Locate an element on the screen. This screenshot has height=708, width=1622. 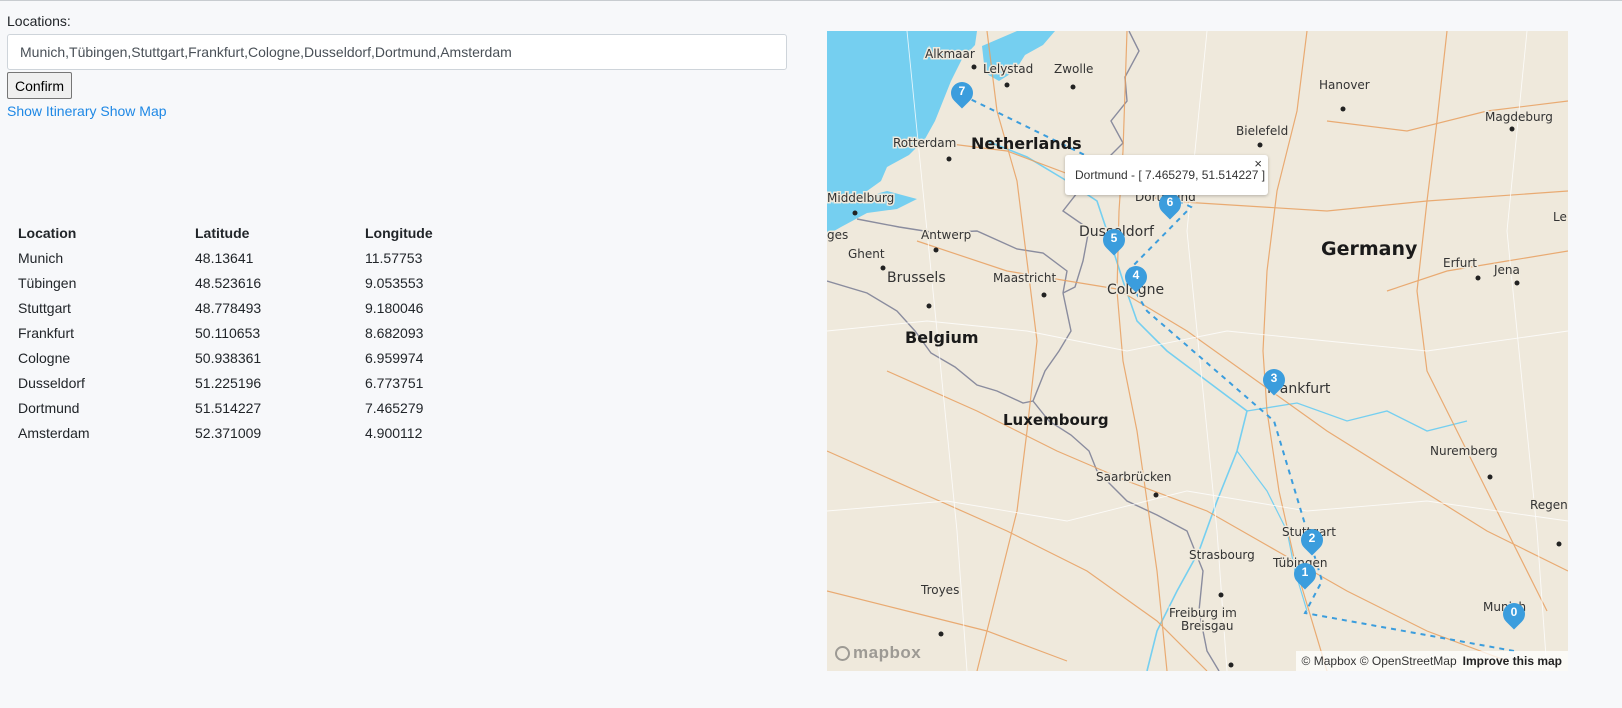
country-label: Belgium is located at coordinates (942, 337).